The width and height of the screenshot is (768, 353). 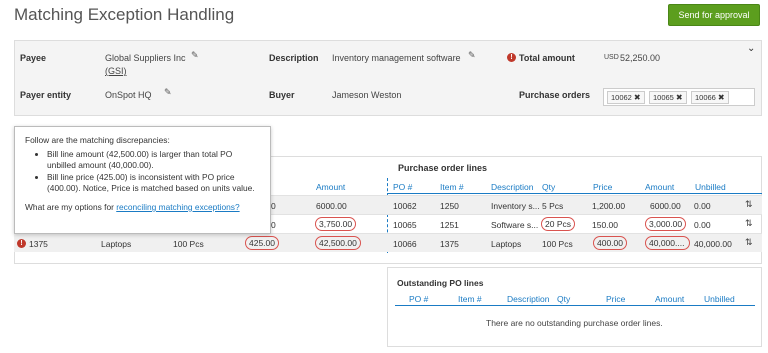 What do you see at coordinates (294, 58) in the screenshot?
I see `description-label: Description` at bounding box center [294, 58].